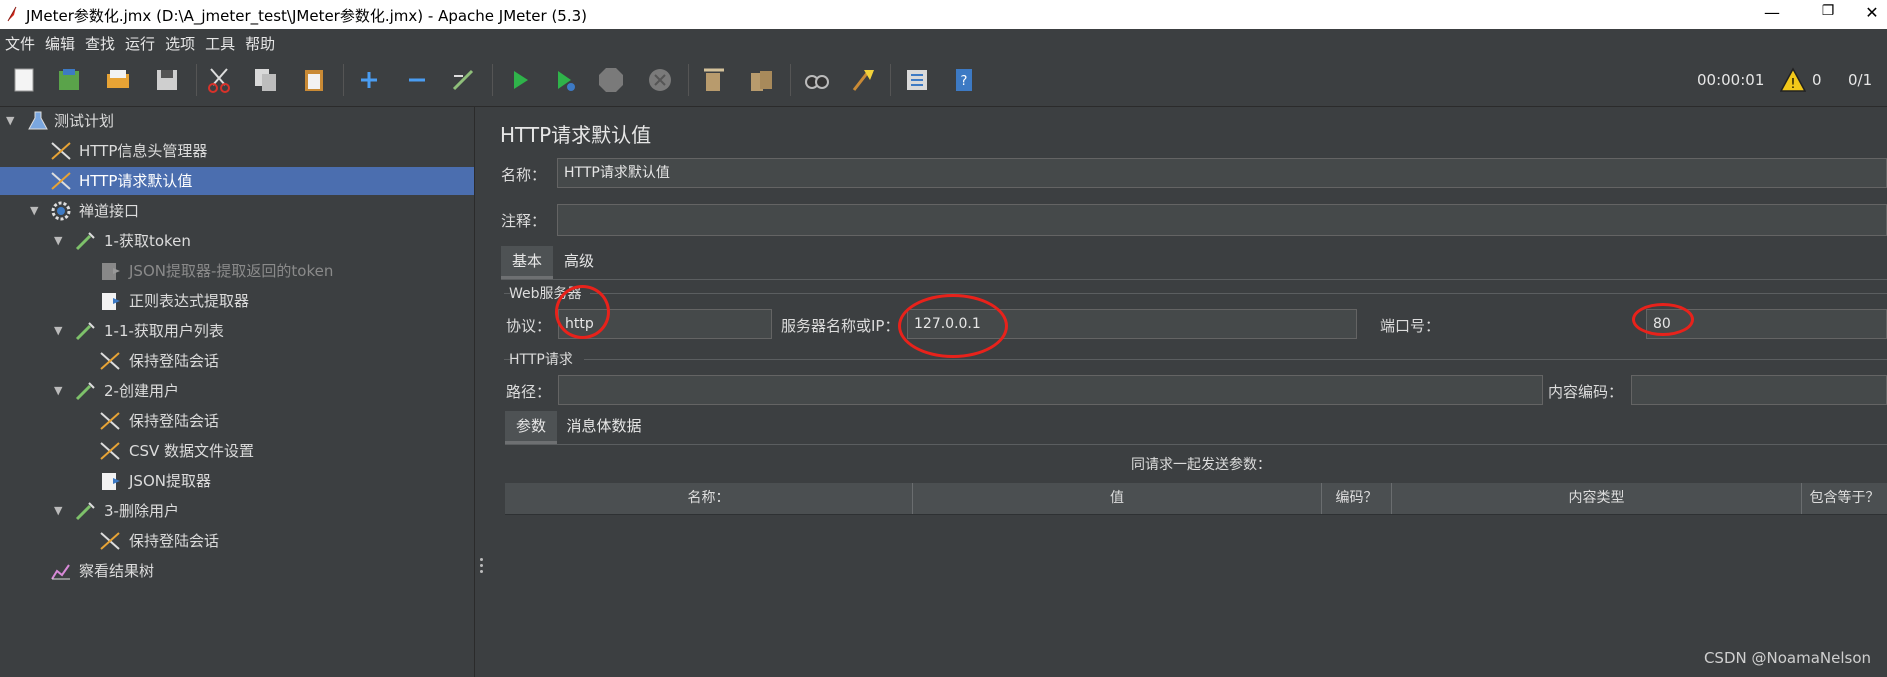 Image resolution: width=1887 pixels, height=677 pixels. I want to click on templates-icon, so click(69, 80).